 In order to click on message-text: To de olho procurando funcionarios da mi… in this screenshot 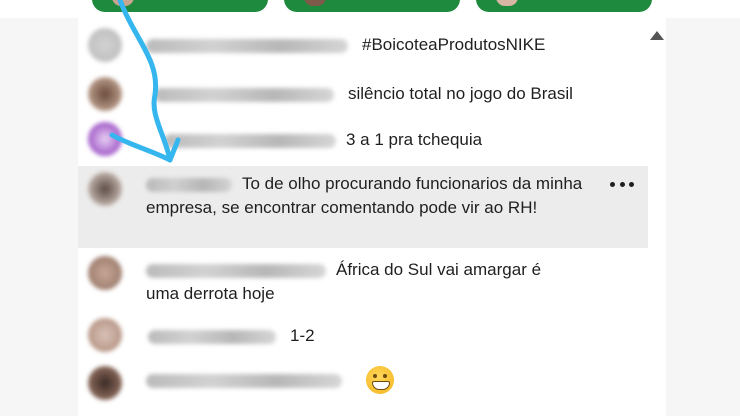, I will do `click(364, 195)`.